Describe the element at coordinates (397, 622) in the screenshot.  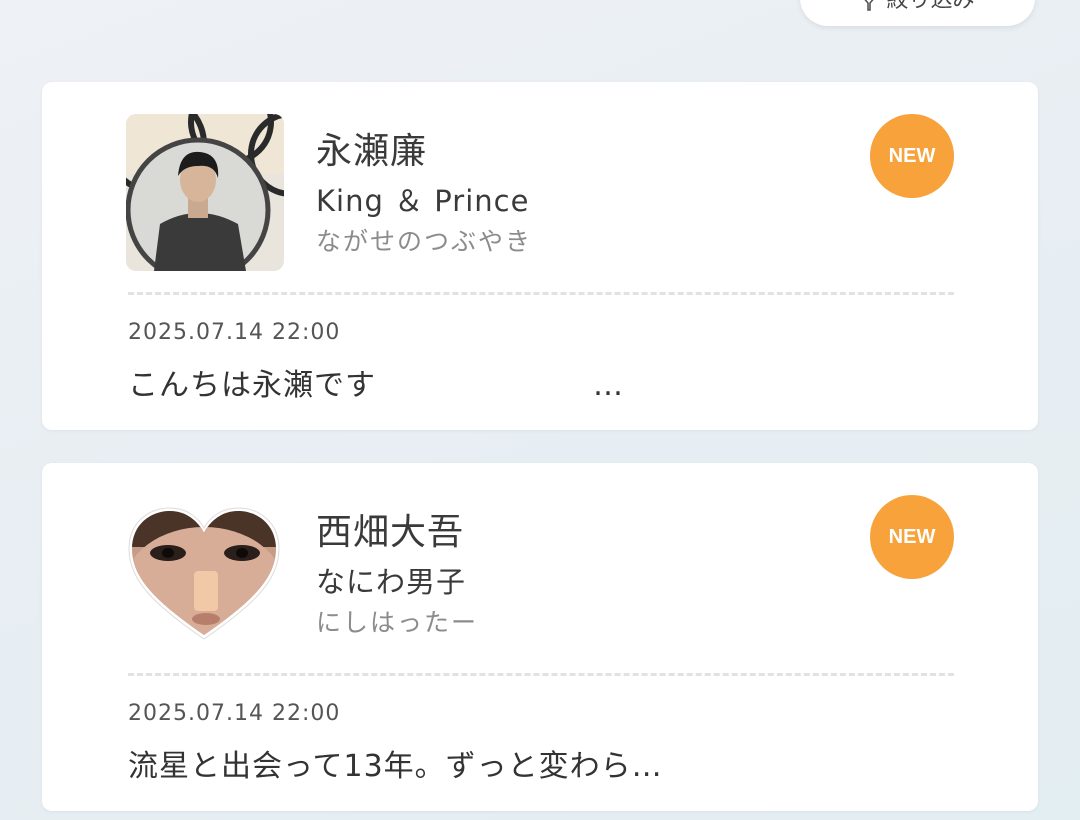
I see `blog-title: にしはったー` at that location.